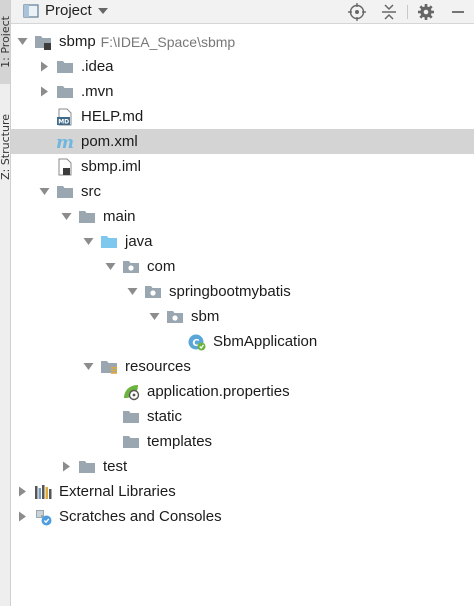 This screenshot has width=474, height=606. Describe the element at coordinates (180, 441) in the screenshot. I see `tree-node-label: templates` at that location.